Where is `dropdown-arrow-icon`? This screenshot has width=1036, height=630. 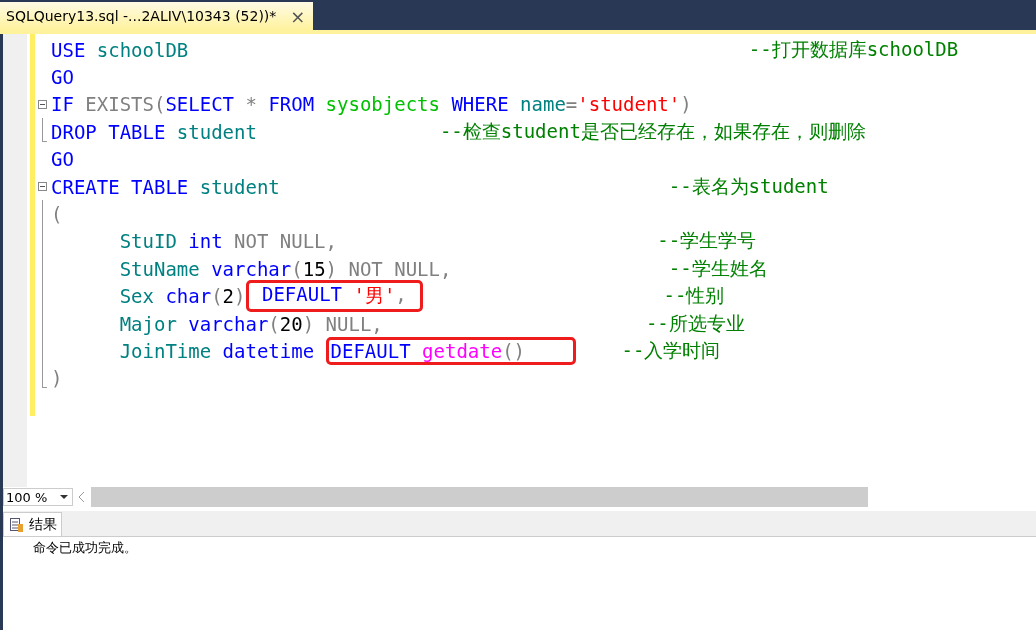
dropdown-arrow-icon is located at coordinates (64, 497).